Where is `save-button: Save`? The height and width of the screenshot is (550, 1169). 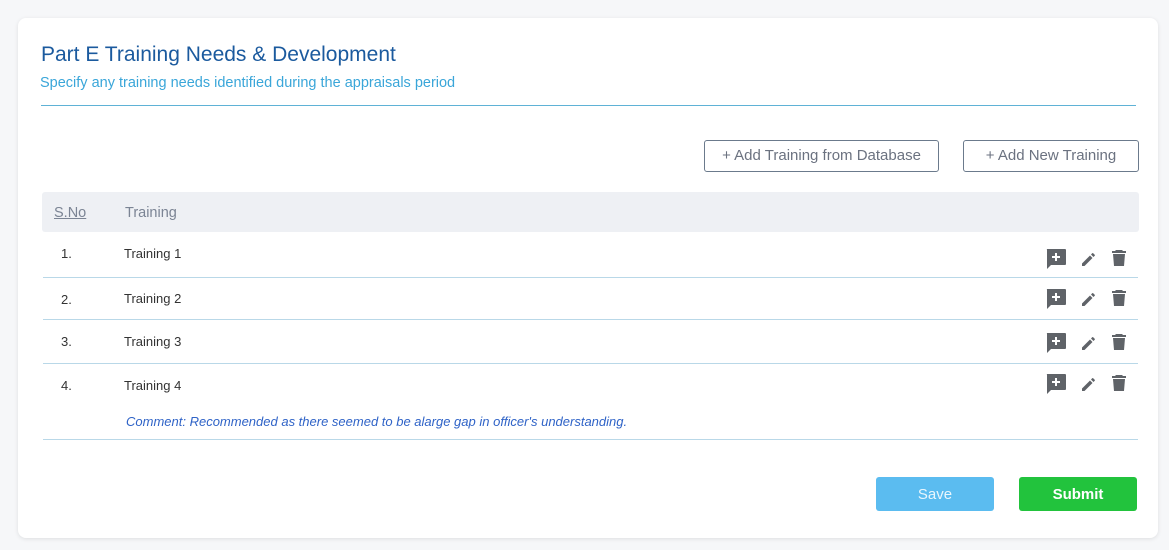 save-button: Save is located at coordinates (935, 494).